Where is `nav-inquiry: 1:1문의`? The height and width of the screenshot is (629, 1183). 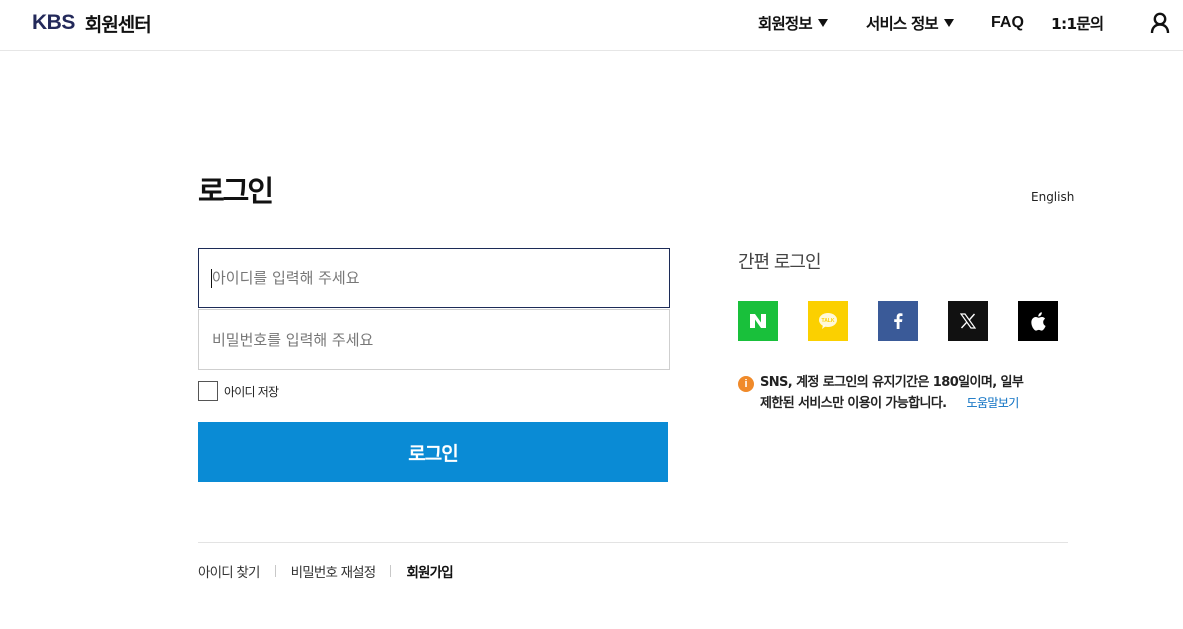
nav-inquiry: 1:1문의 is located at coordinates (1077, 23).